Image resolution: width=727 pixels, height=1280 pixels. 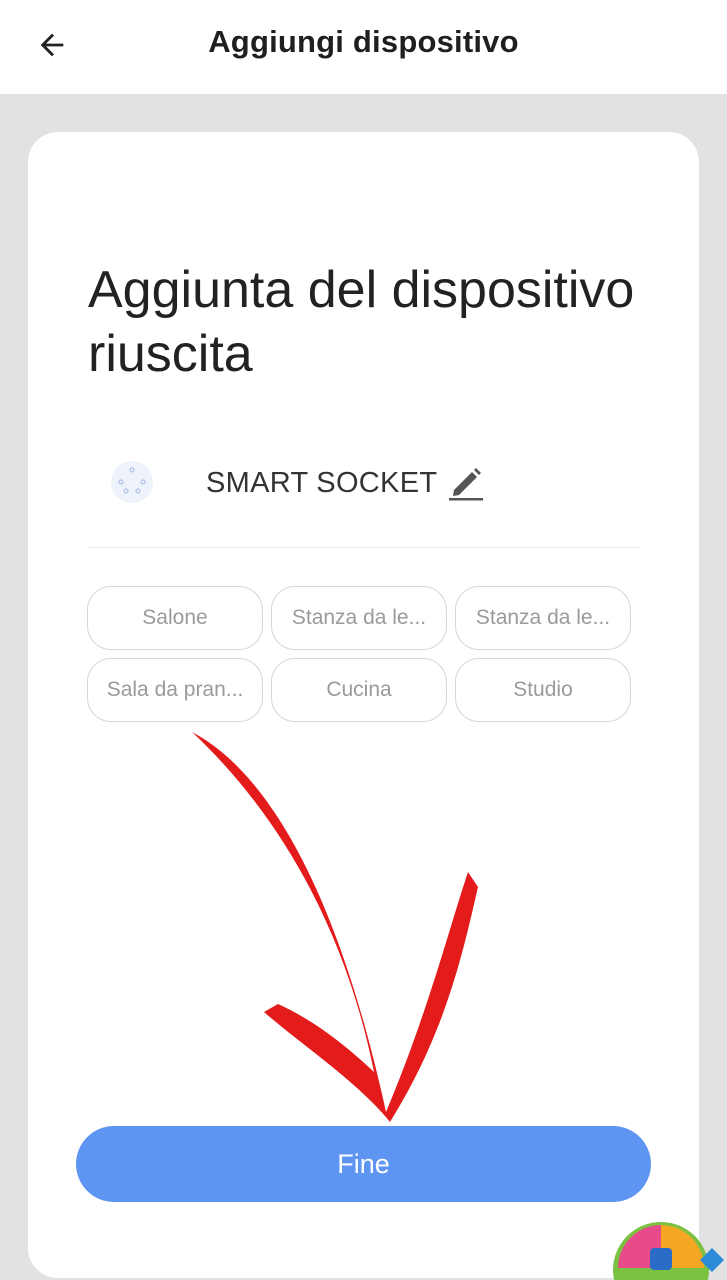 I want to click on divider, so click(x=364, y=547).